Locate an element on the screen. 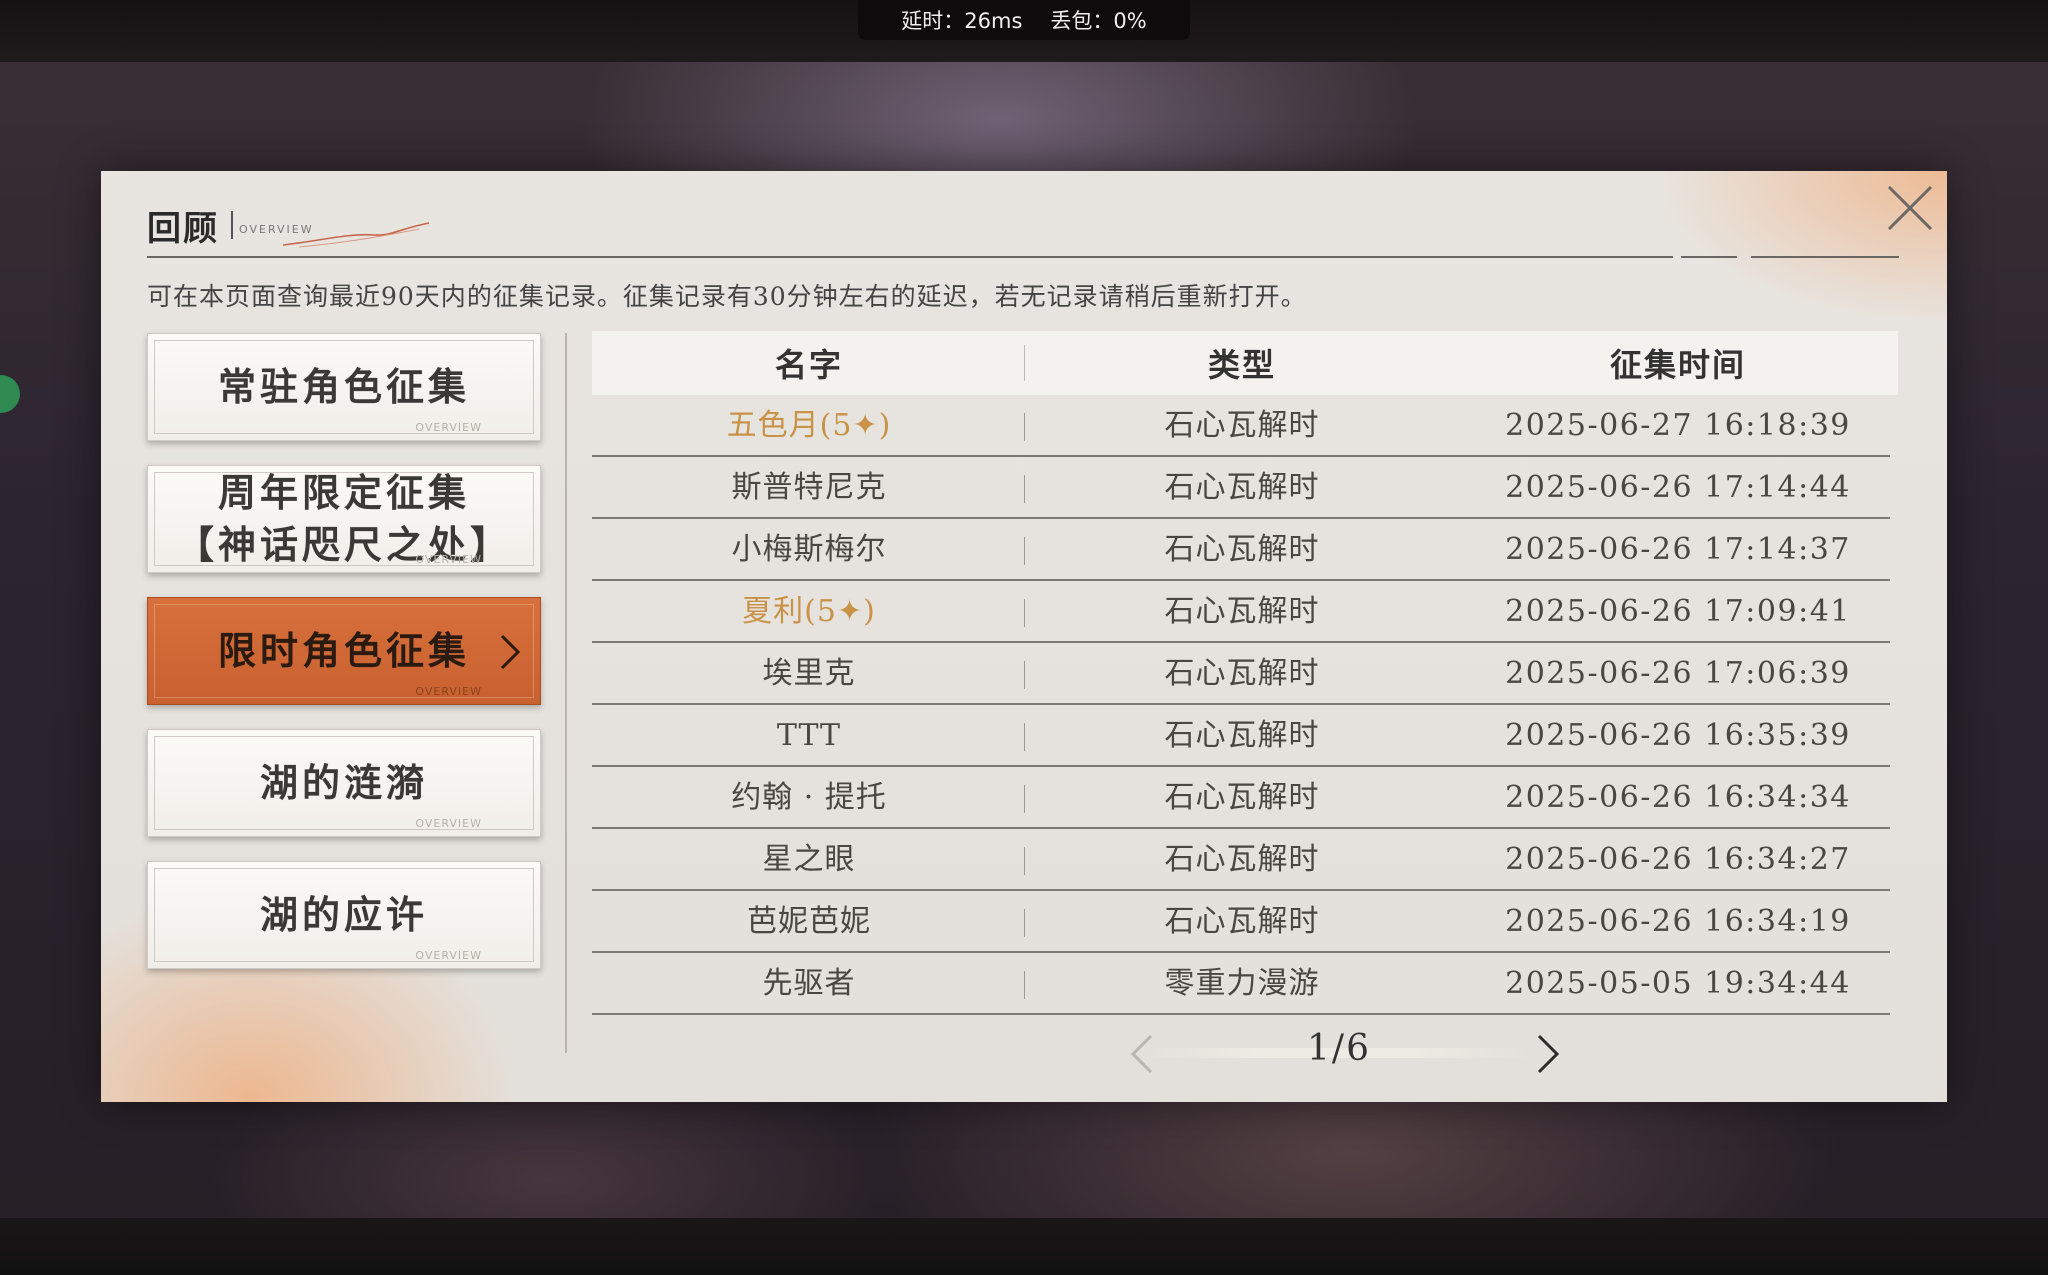  cell-name: TTT is located at coordinates (809, 735).